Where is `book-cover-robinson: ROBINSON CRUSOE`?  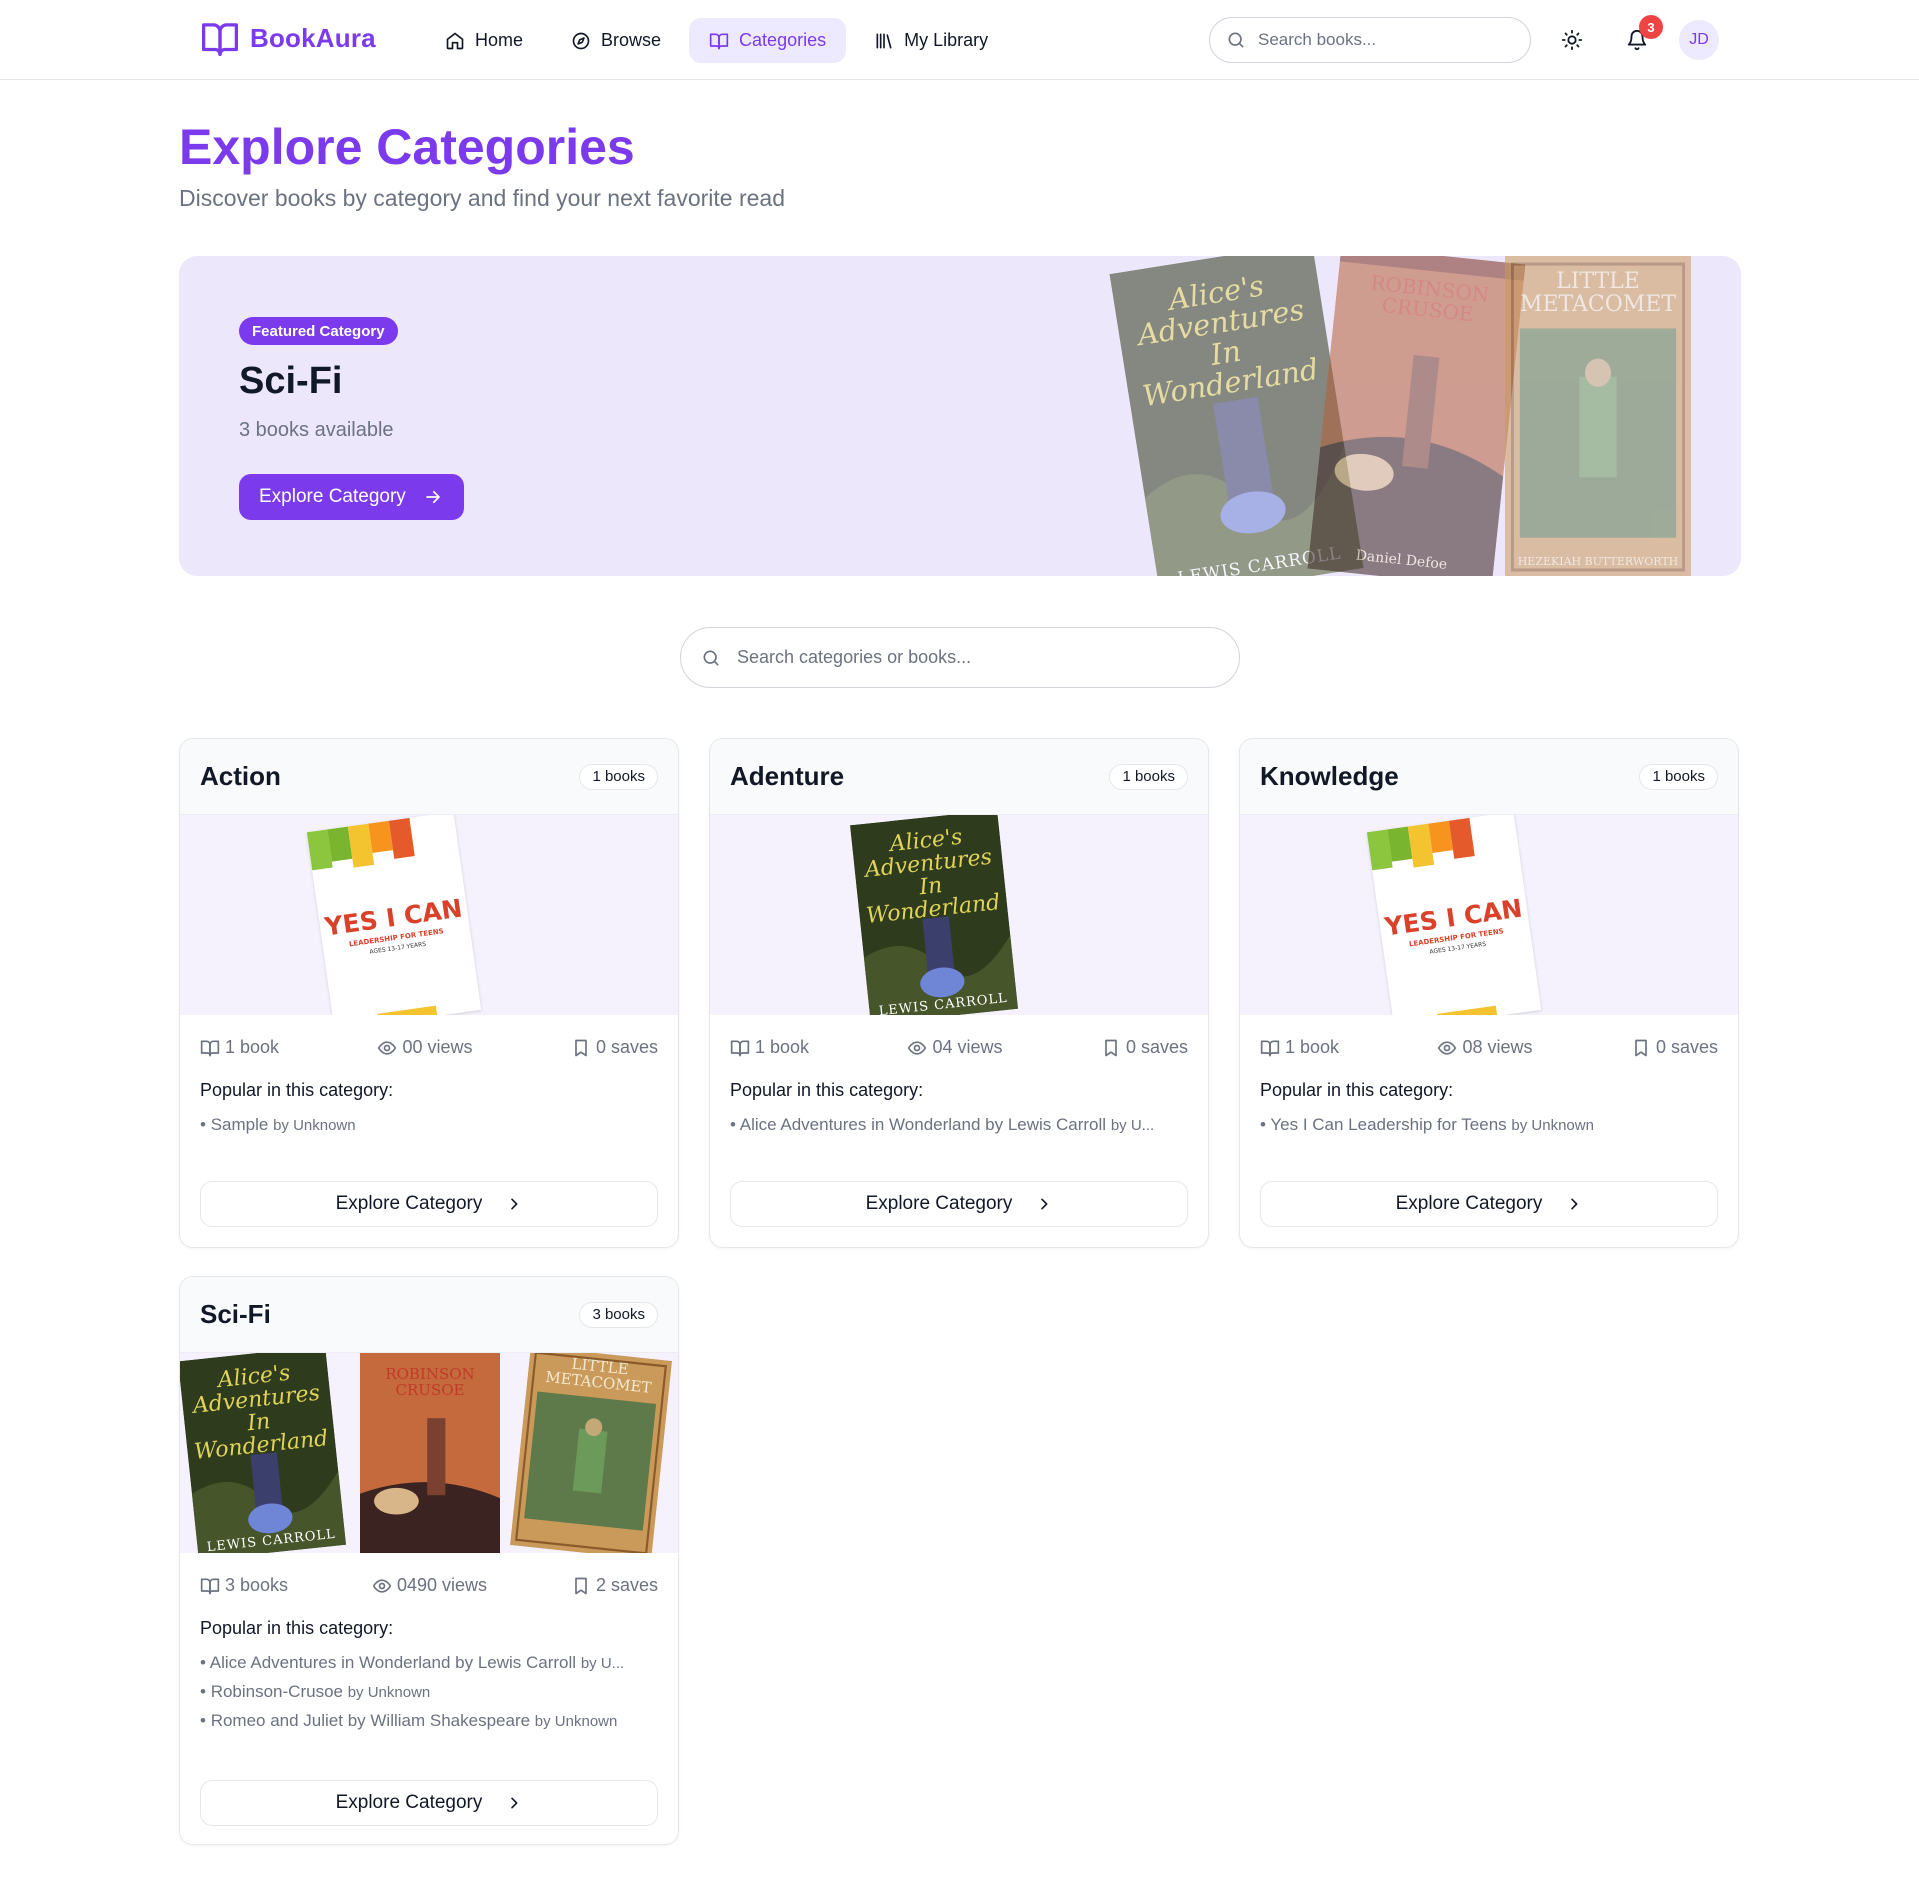 book-cover-robinson: ROBINSON CRUSOE is located at coordinates (430, 1453).